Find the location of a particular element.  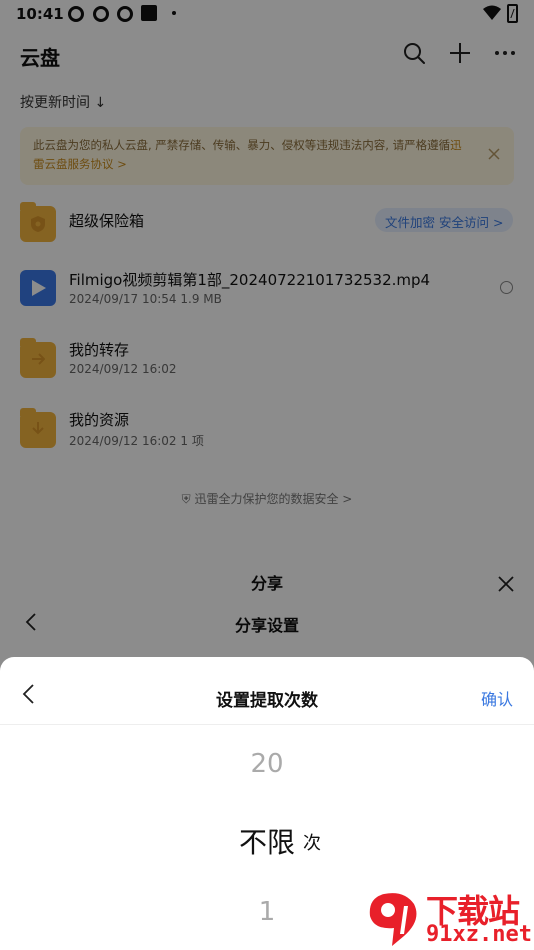

picker-selected-value: 不限 is located at coordinates (266, 842).